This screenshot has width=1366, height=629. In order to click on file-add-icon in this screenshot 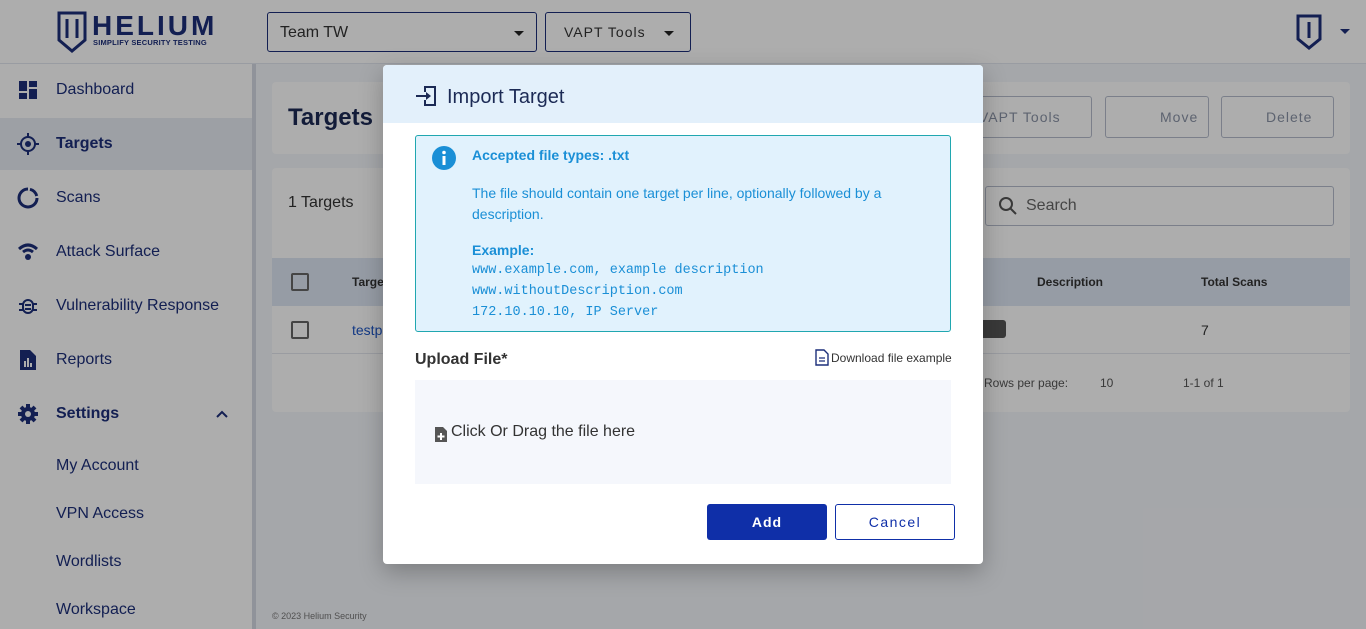, I will do `click(441, 434)`.